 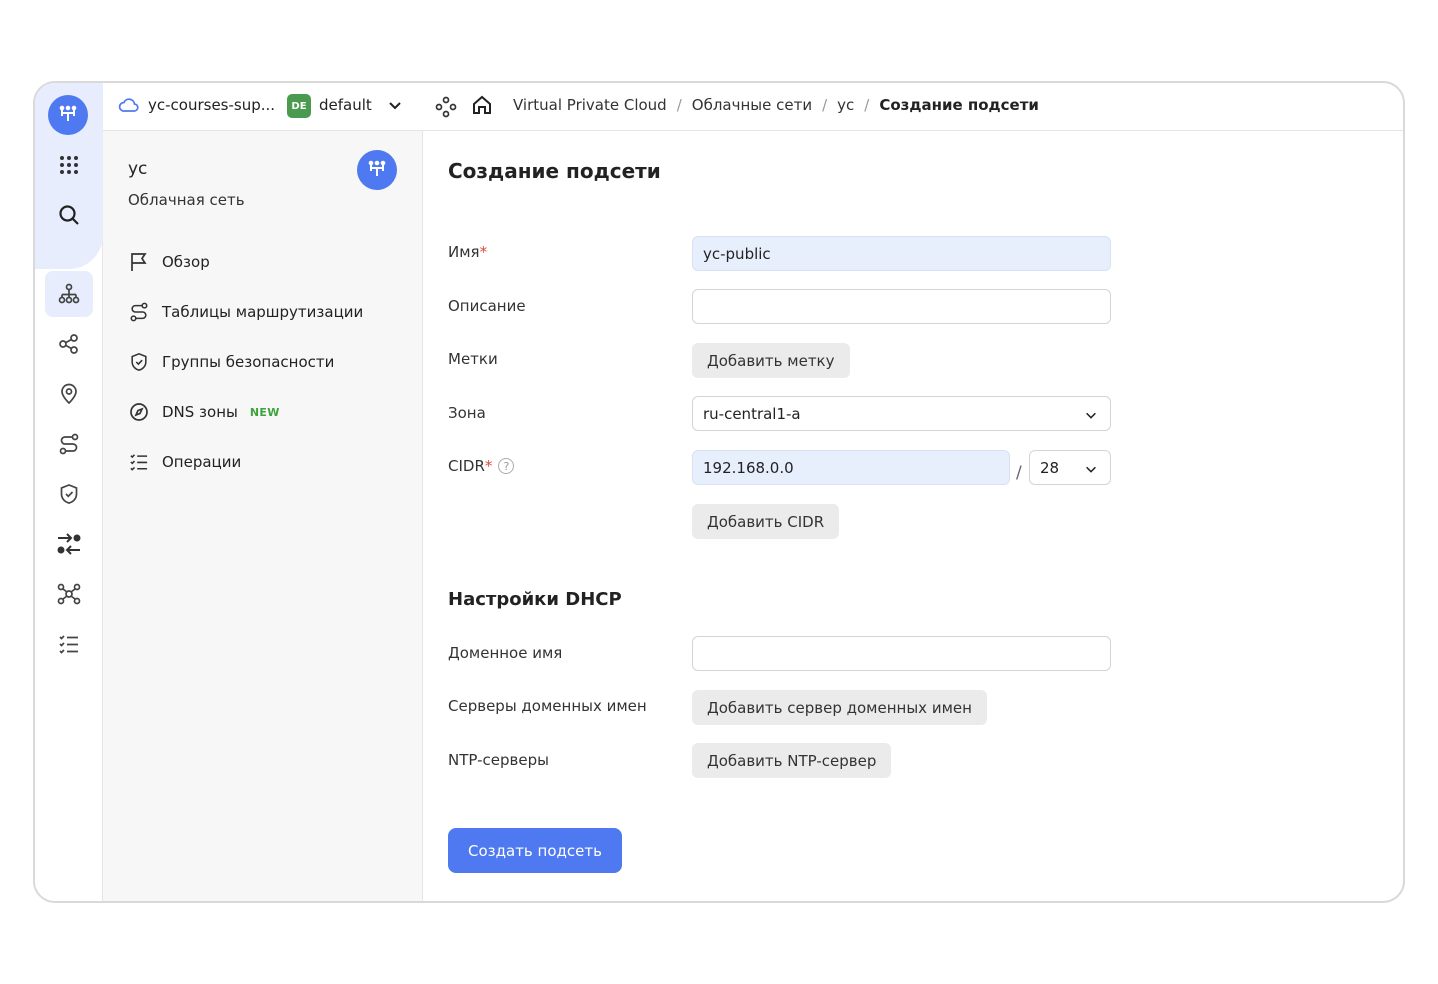 What do you see at coordinates (506, 466) in the screenshot?
I see `help-icon: ?` at bounding box center [506, 466].